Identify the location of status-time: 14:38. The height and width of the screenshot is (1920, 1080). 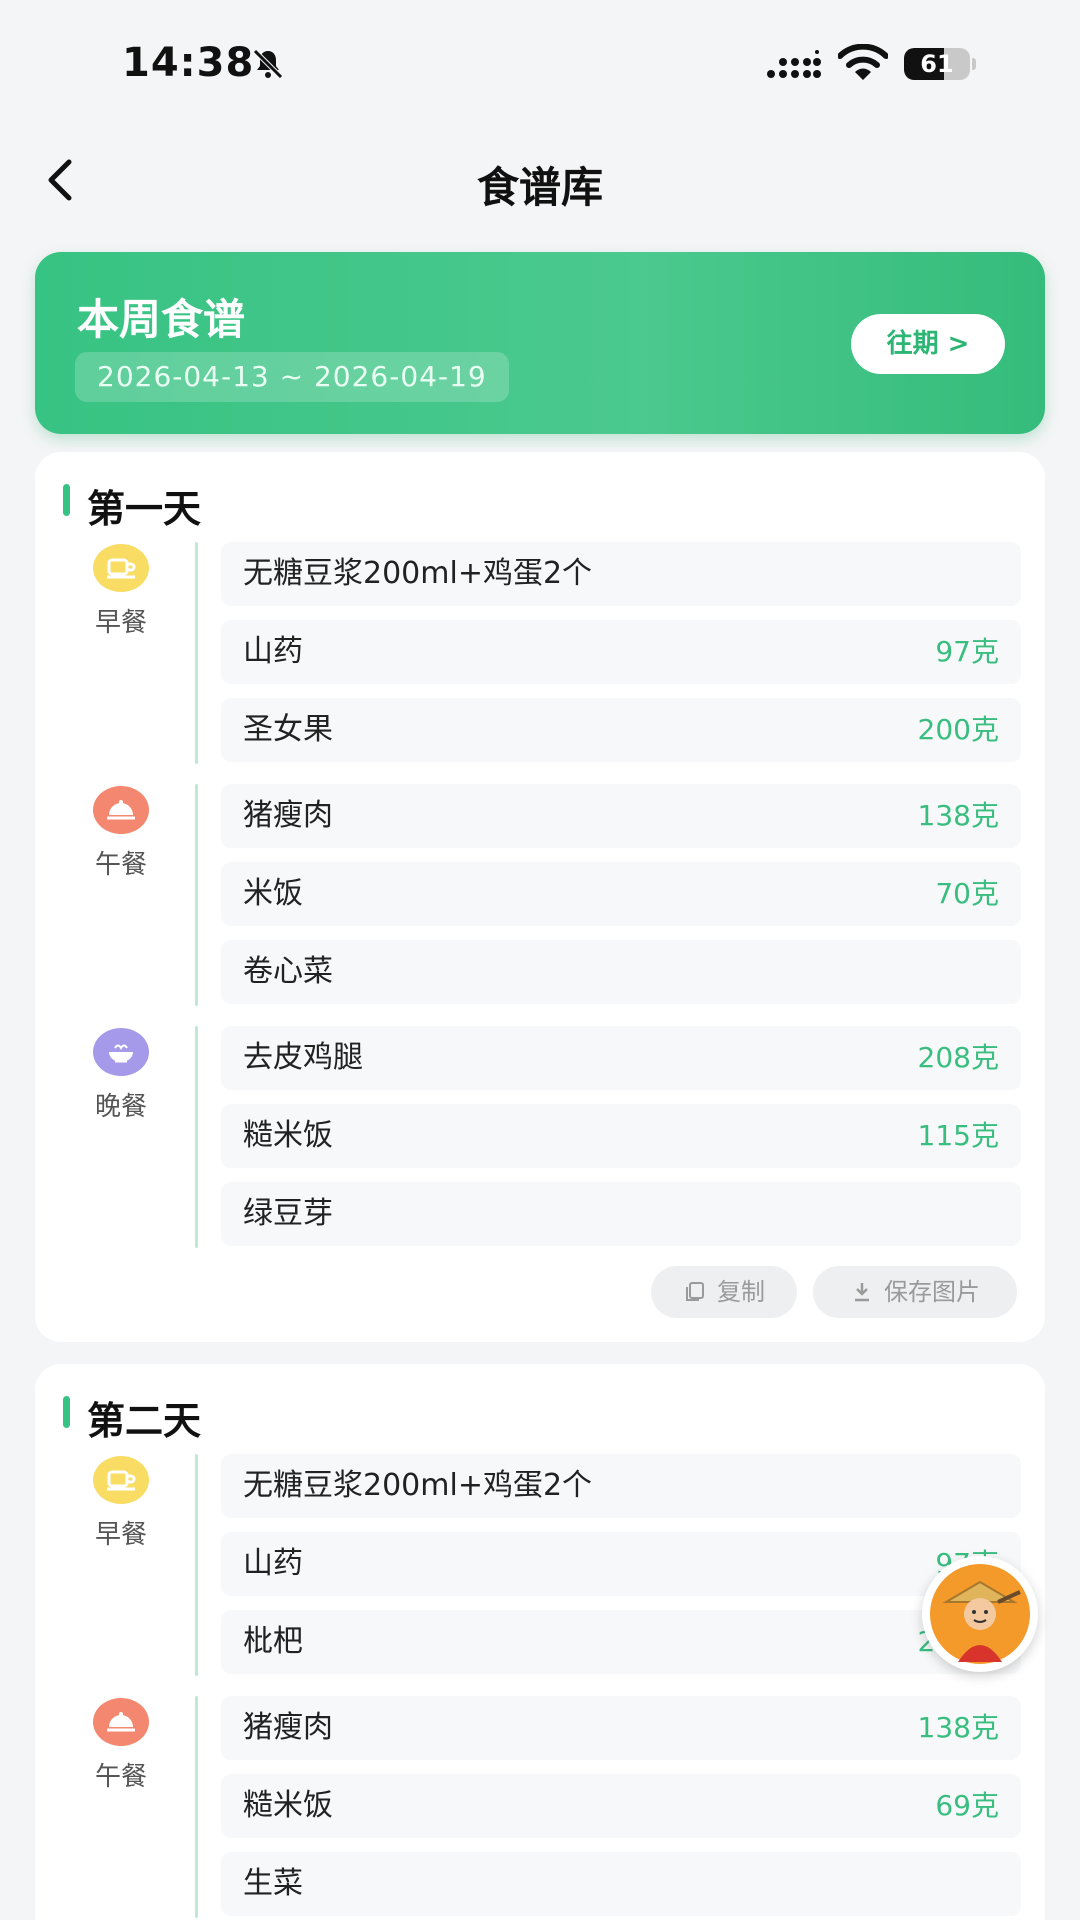
(188, 63).